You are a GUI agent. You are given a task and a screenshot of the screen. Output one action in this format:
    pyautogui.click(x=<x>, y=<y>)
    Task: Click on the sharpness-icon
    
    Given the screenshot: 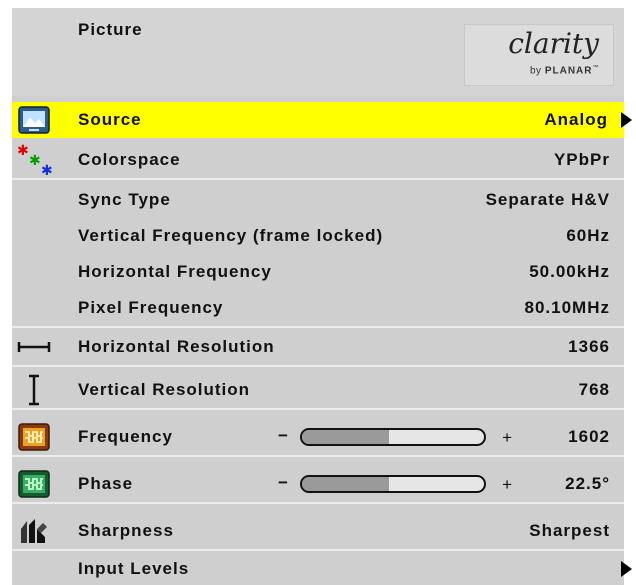 What is the action you would take?
    pyautogui.click(x=34, y=531)
    